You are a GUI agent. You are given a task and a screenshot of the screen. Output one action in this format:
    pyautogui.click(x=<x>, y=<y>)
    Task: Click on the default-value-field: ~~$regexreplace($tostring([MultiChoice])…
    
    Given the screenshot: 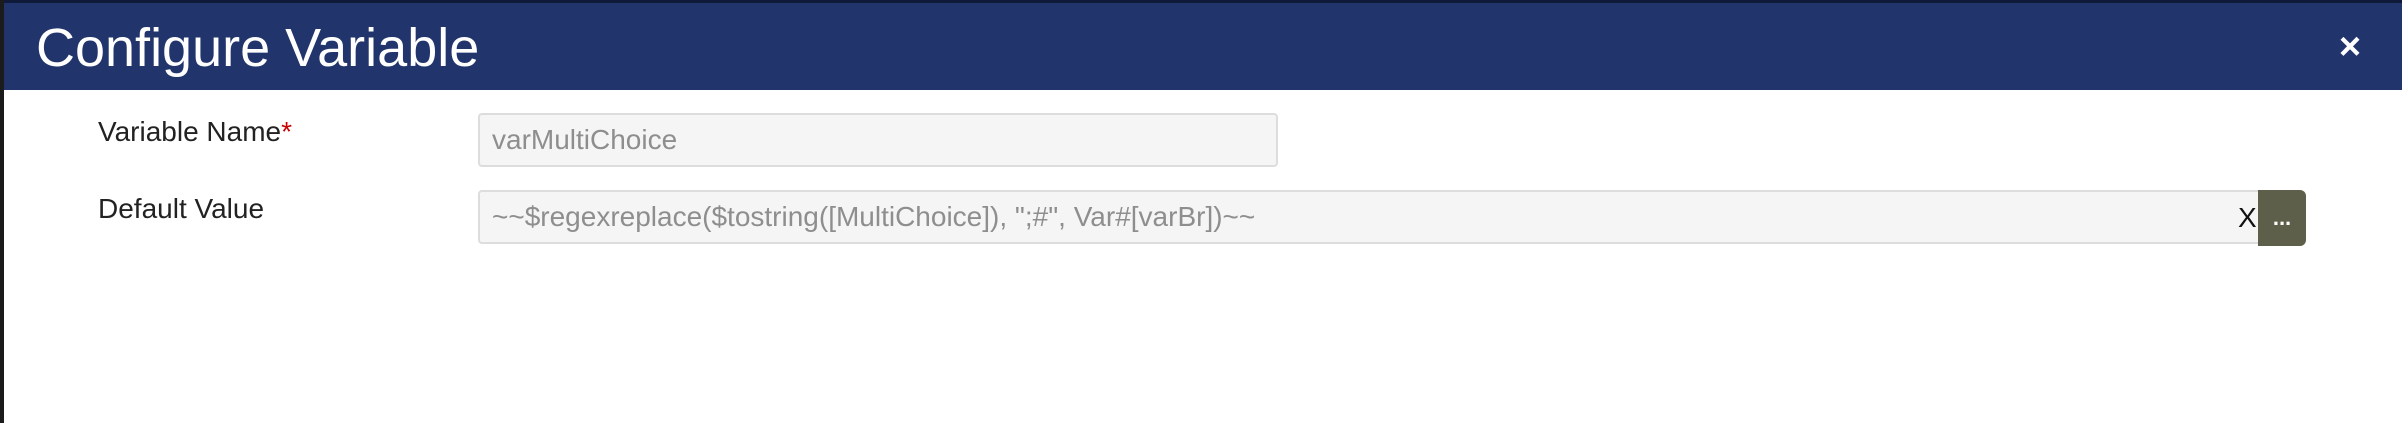 What is the action you would take?
    pyautogui.click(x=1373, y=217)
    